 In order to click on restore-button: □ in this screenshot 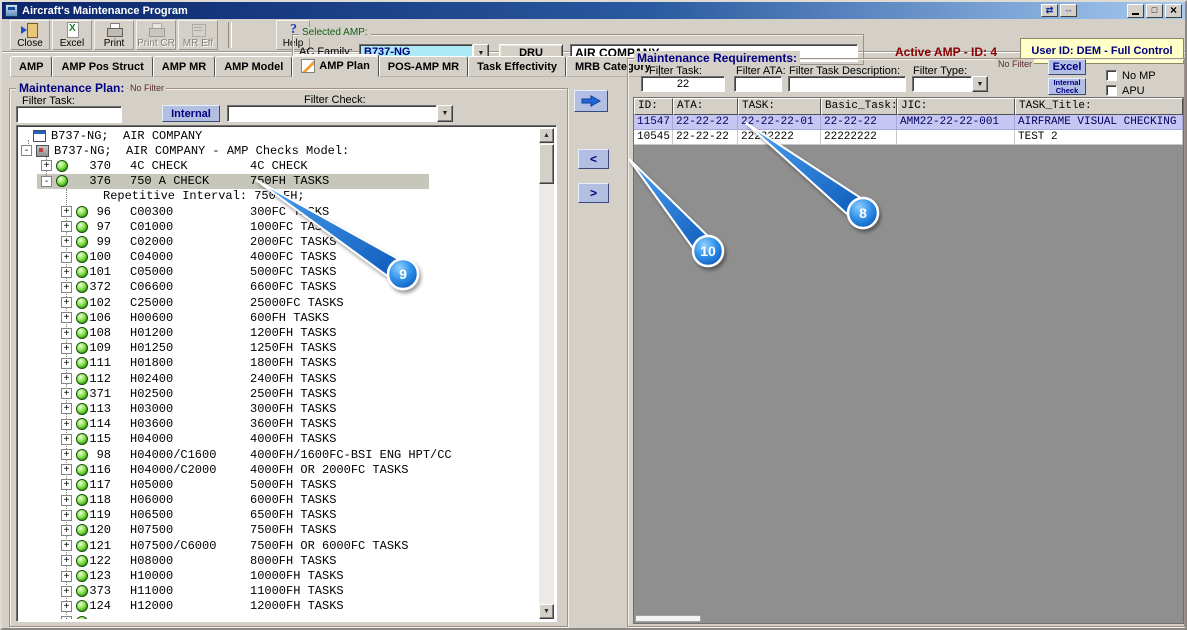, I will do `click(1154, 10)`.